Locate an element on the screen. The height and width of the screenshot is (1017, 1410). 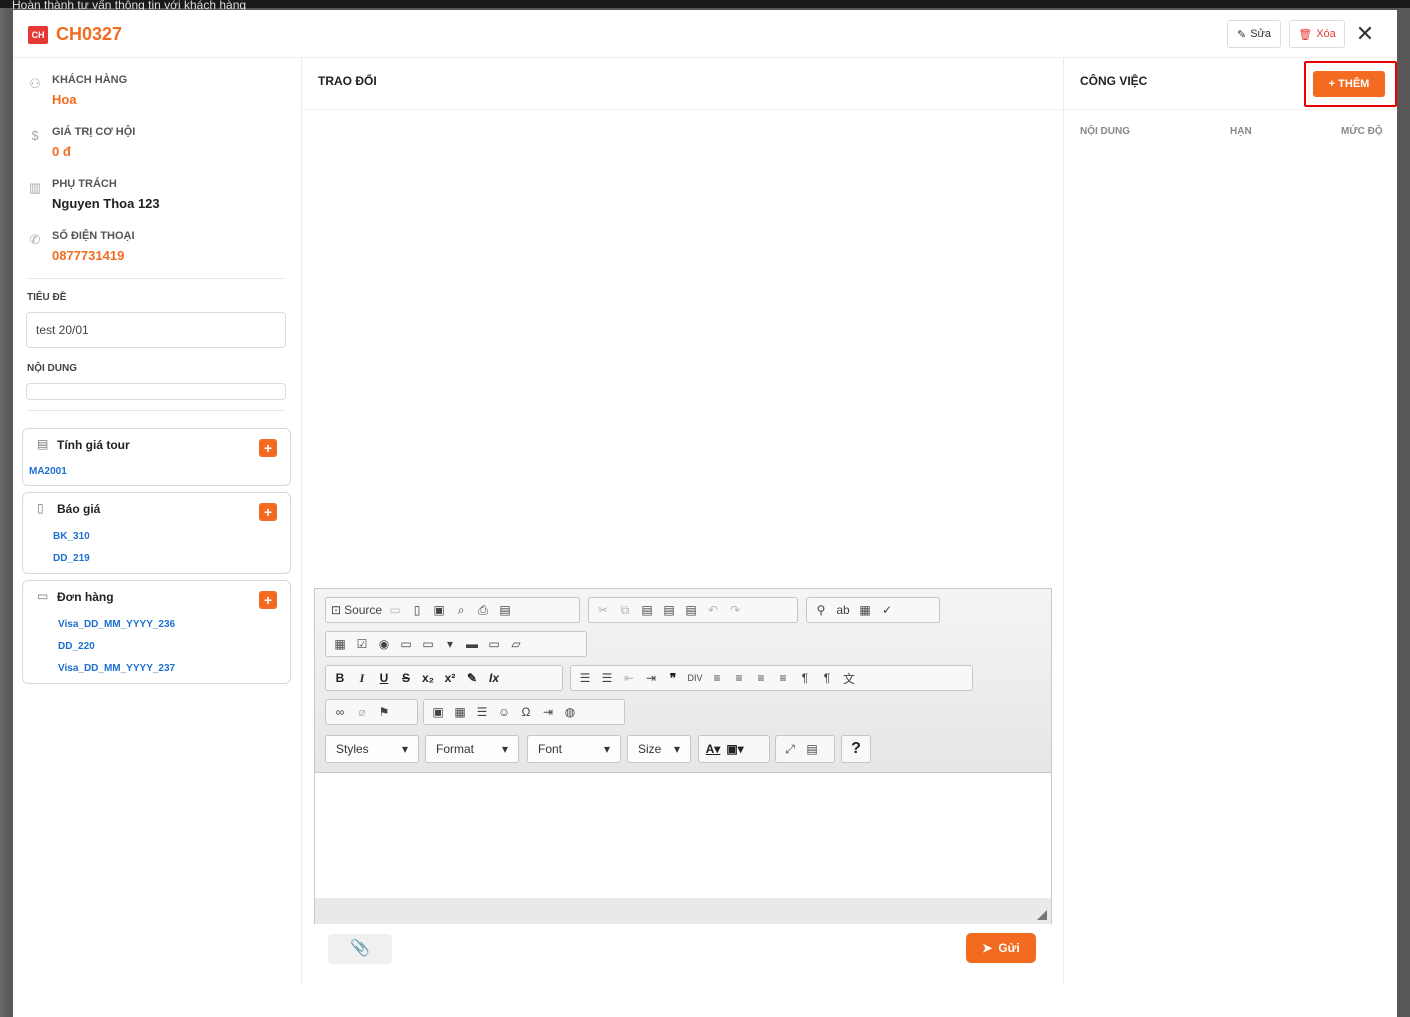
print-icon: ⎙ is located at coordinates (483, 610).